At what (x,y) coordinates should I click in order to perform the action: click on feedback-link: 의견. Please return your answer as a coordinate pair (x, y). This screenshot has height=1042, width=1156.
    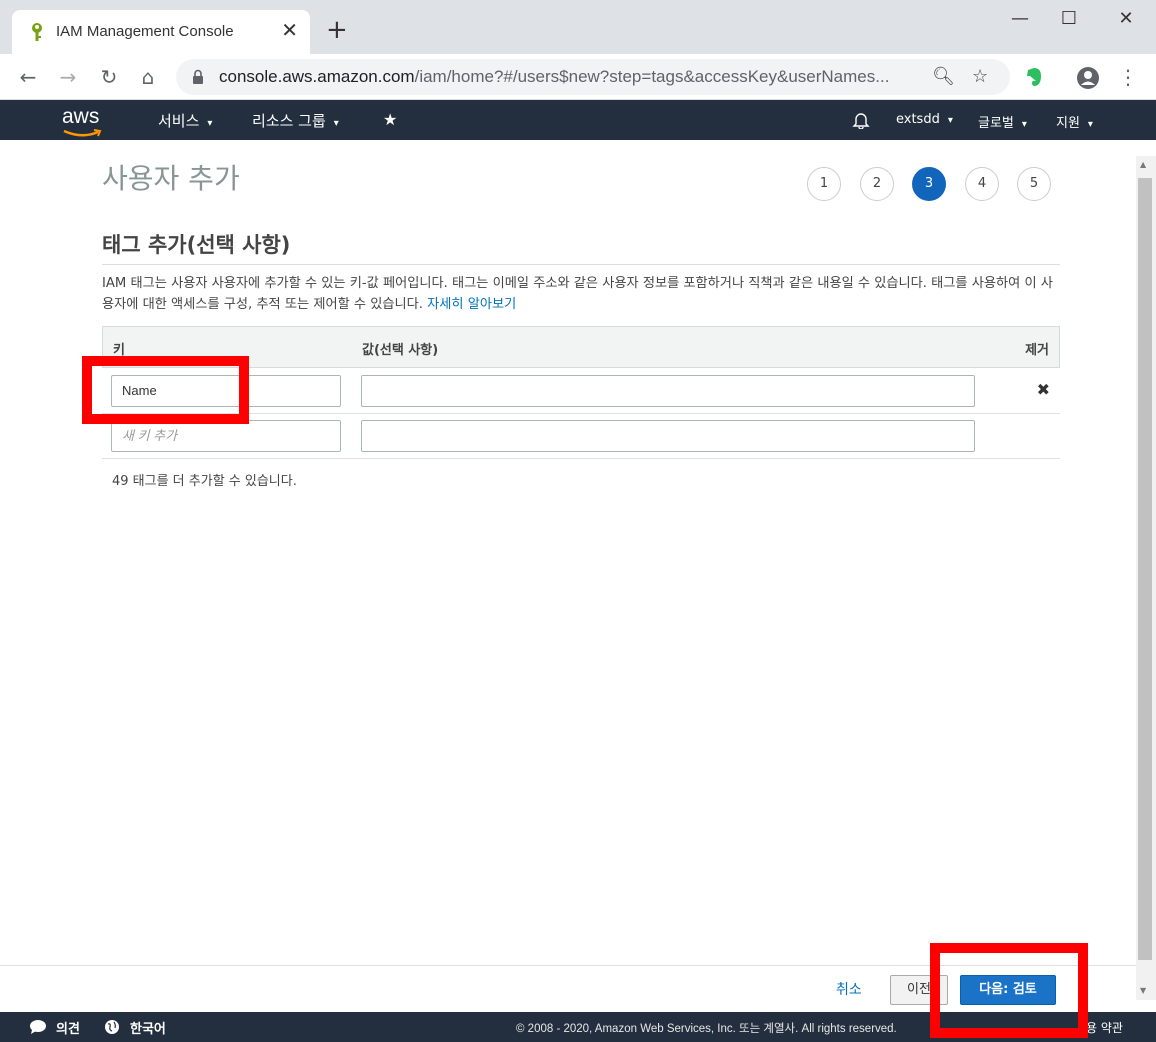
    Looking at the image, I should click on (68, 1027).